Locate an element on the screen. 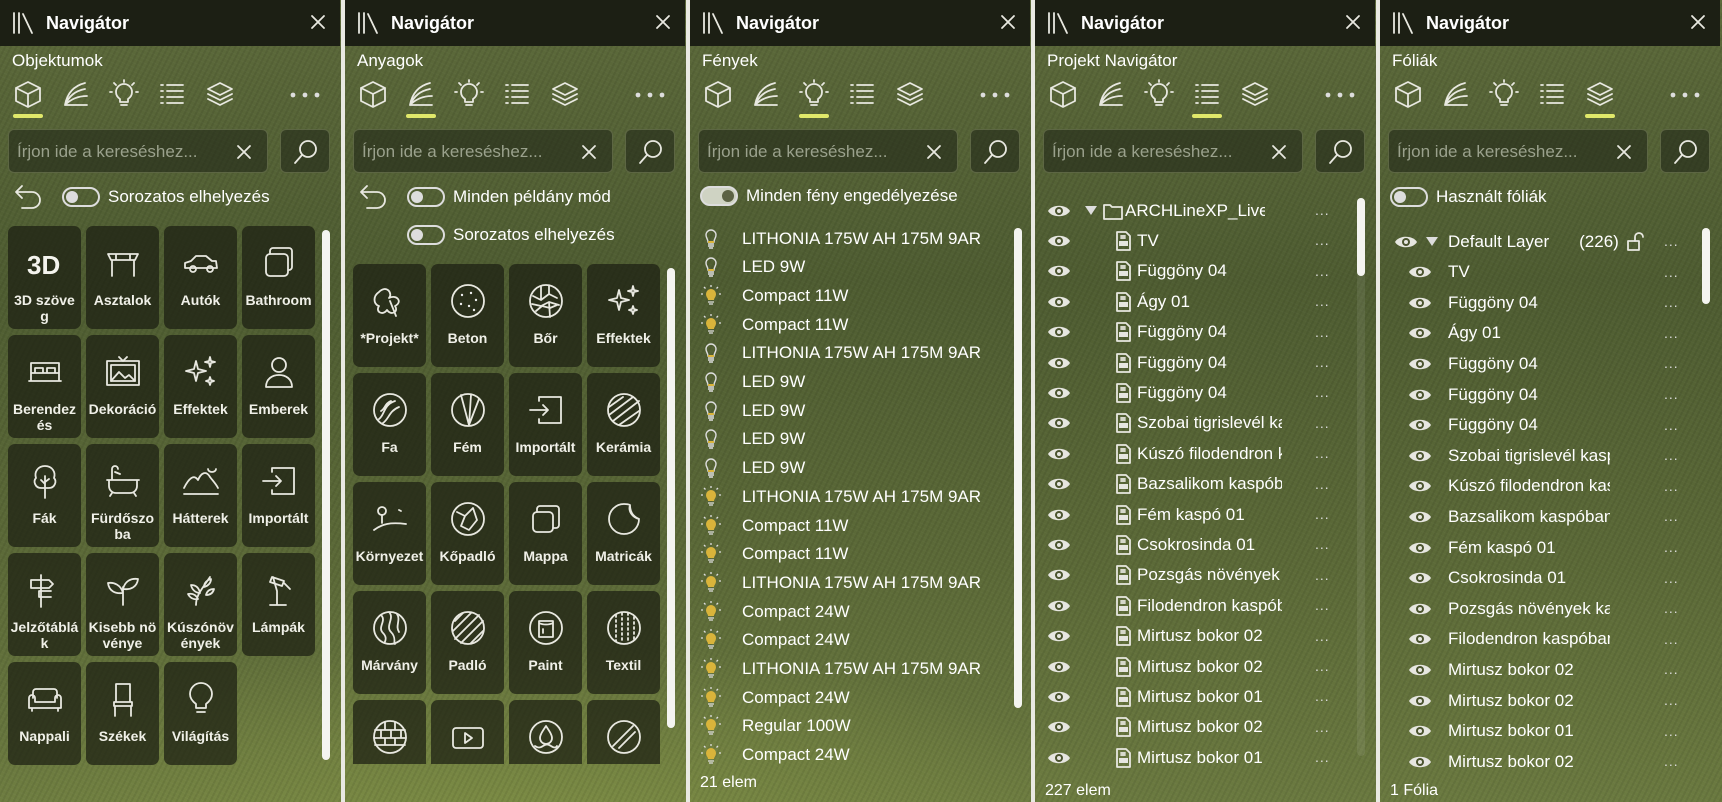  layer-item: Mirtusz bokor 01 is located at coordinates (1509, 731).